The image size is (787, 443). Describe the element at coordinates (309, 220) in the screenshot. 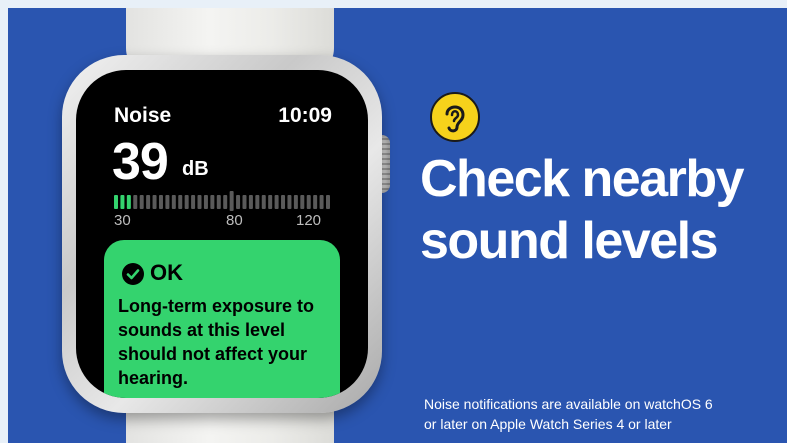

I see `scale-label-max: 120` at that location.